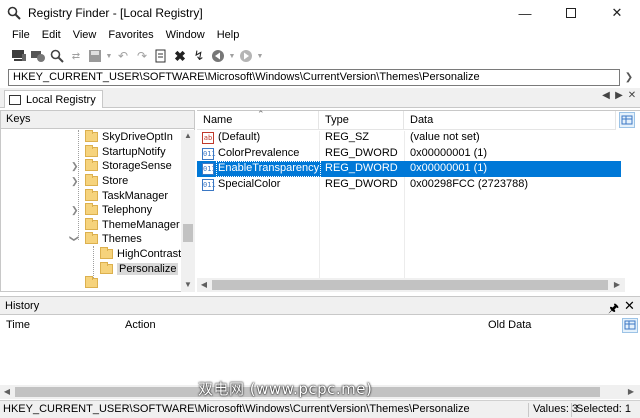 The image size is (640, 418). I want to click on values-horizontal-scrollbar: ◀ ▶, so click(411, 285).